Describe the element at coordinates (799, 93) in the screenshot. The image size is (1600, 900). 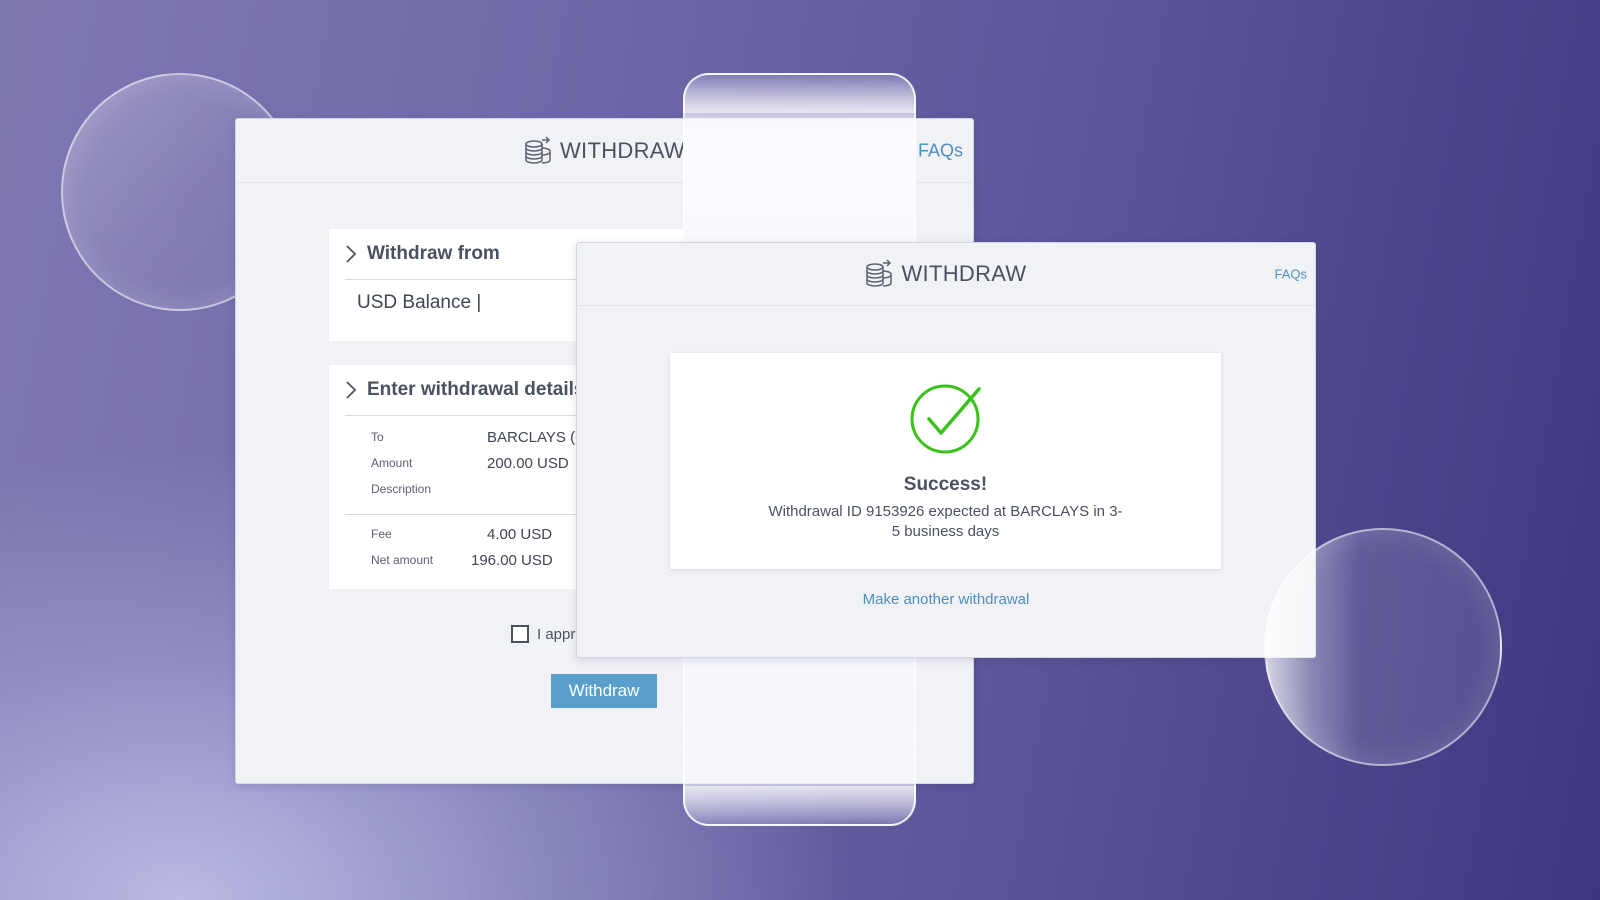
I see `decorative-glass-pill-top` at that location.